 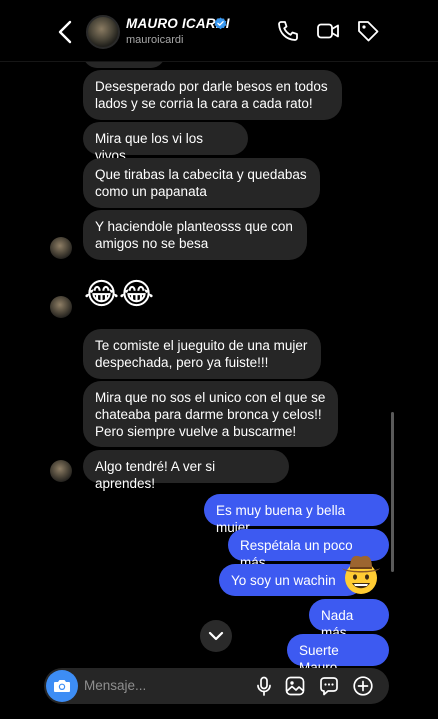 I want to click on message-text: Desesperado por darle besos en todos, so click(x=211, y=86).